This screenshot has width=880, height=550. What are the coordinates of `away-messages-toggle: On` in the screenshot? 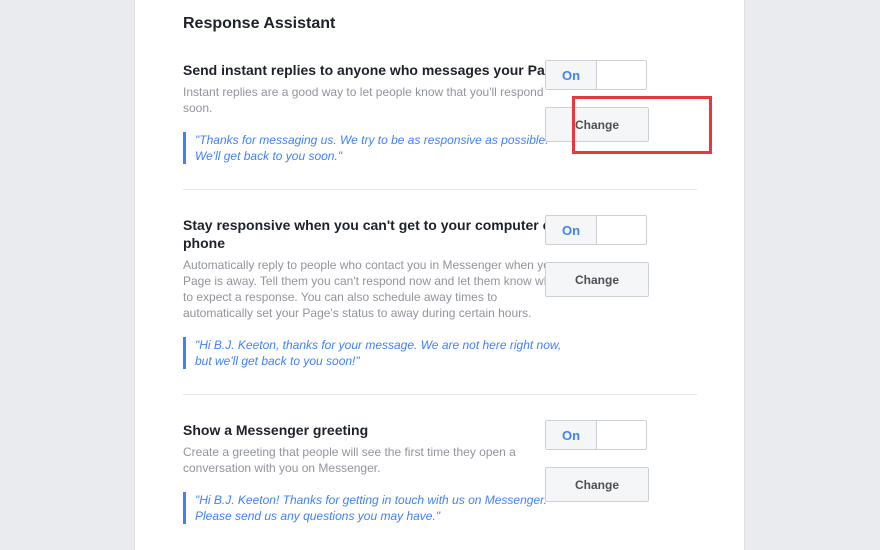 It's located at (596, 230).